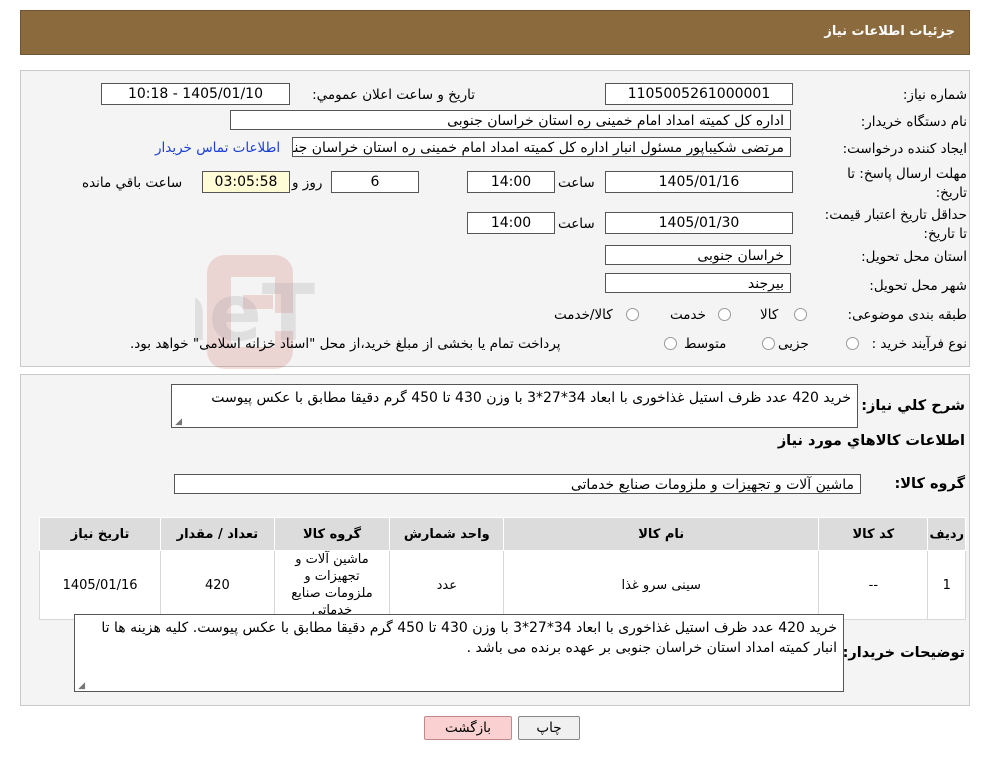 Image resolution: width=985 pixels, height=760 pixels. I want to click on category-goods-service-label: کالا/خدمت, so click(583, 315).